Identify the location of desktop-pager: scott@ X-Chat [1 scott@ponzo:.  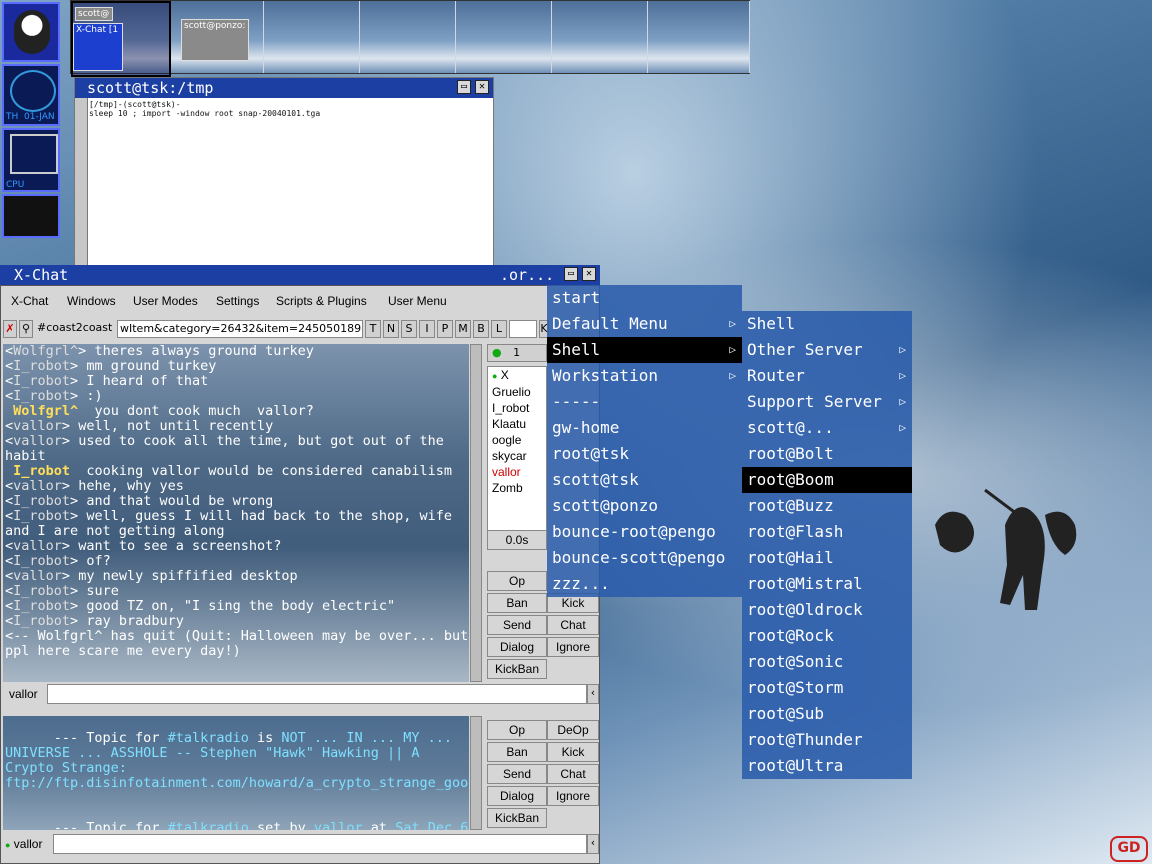
(410, 38).